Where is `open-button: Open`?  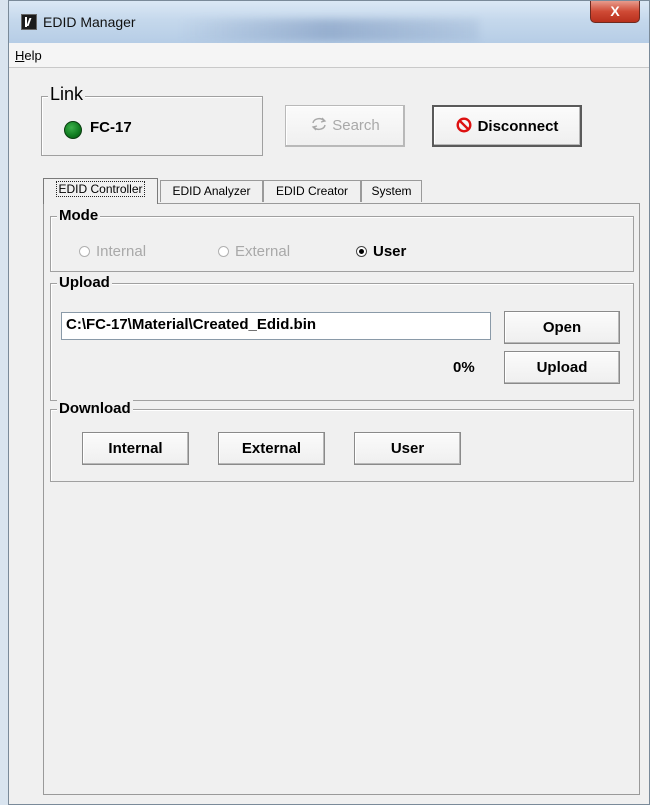
open-button: Open is located at coordinates (562, 327).